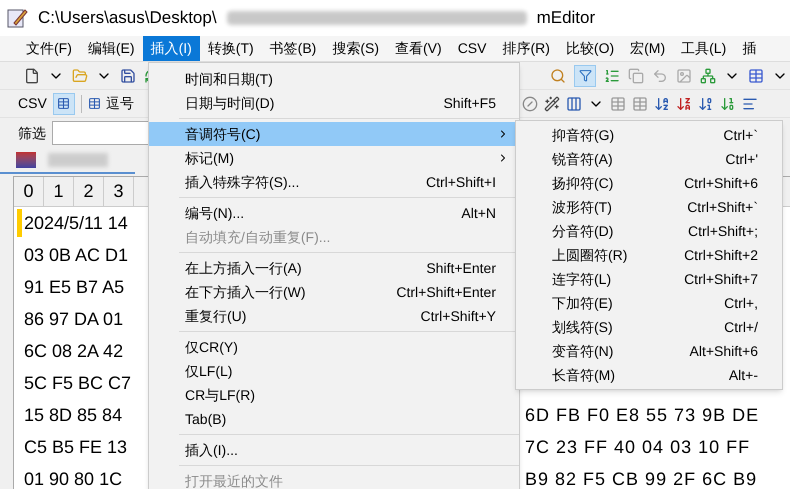 The image size is (790, 489). What do you see at coordinates (17, 18) in the screenshot?
I see `notepad-pencil-icon` at bounding box center [17, 18].